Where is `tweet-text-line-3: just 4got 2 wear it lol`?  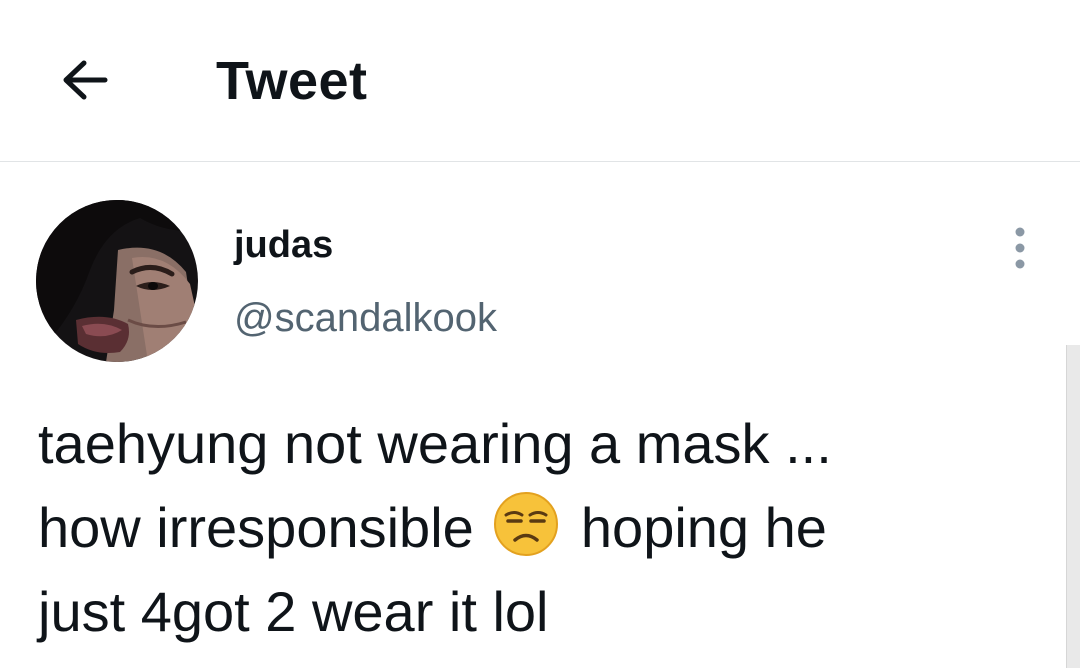
tweet-text-line-3: just 4got 2 wear it lol is located at coordinates (293, 611).